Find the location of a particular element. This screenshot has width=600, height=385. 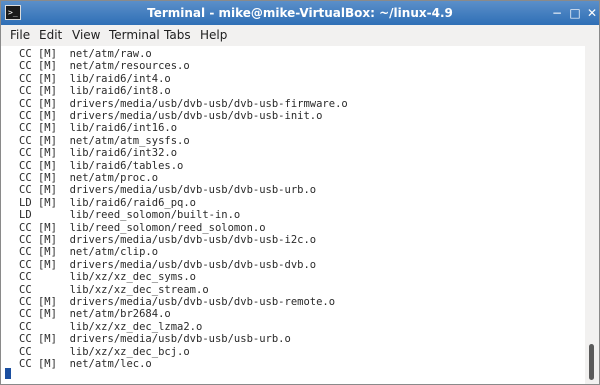

menu-tabs: Tabs is located at coordinates (177, 35).